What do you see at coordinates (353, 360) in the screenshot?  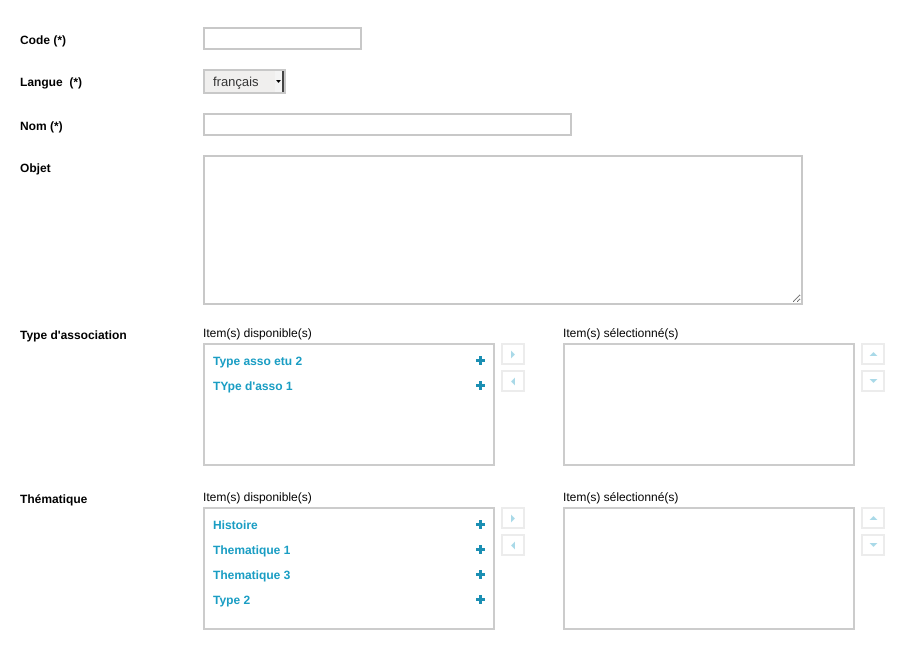 I see `list-item: Type asso etu 2` at bounding box center [353, 360].